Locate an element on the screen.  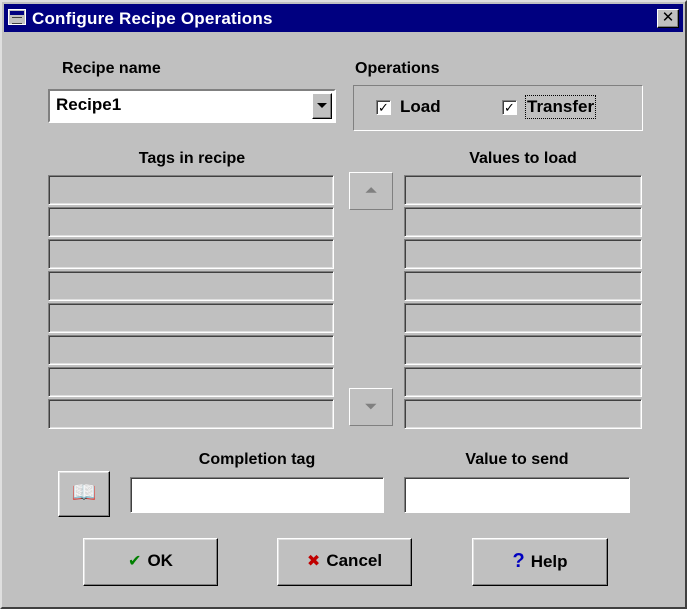
browse-tag-button: 📖 is located at coordinates (84, 494).